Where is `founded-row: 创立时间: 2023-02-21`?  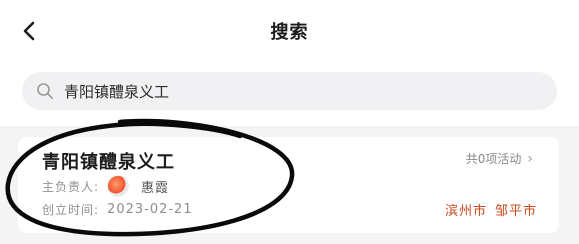
founded-row: 创立时间: 2023-02-21 is located at coordinates (117, 209).